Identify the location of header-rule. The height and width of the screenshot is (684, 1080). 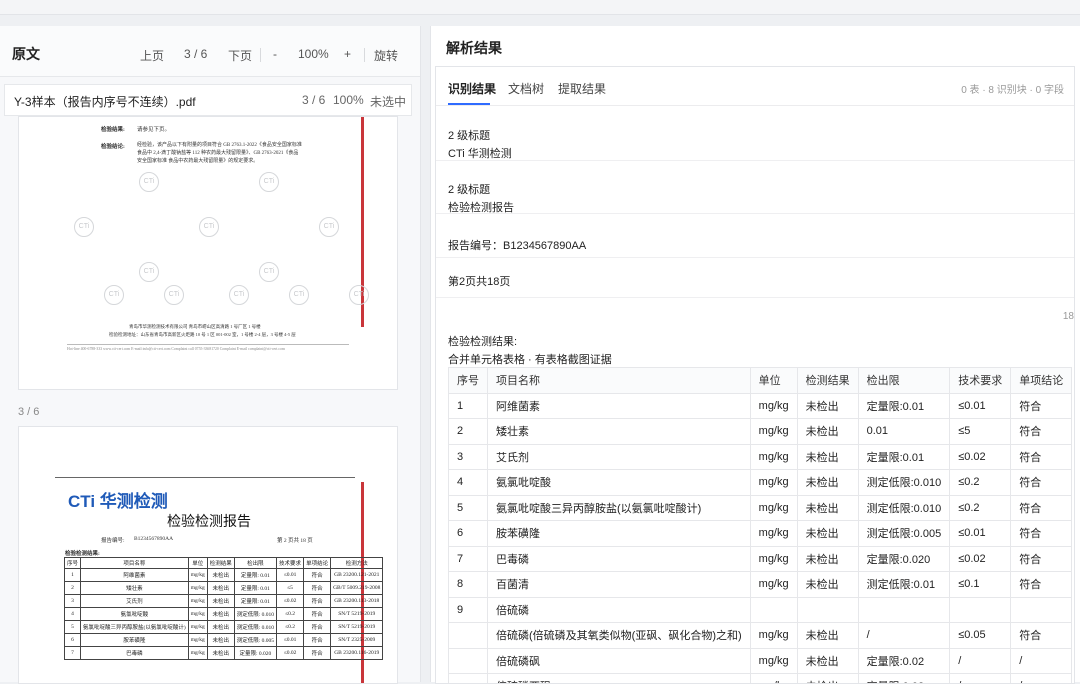
(205, 477).